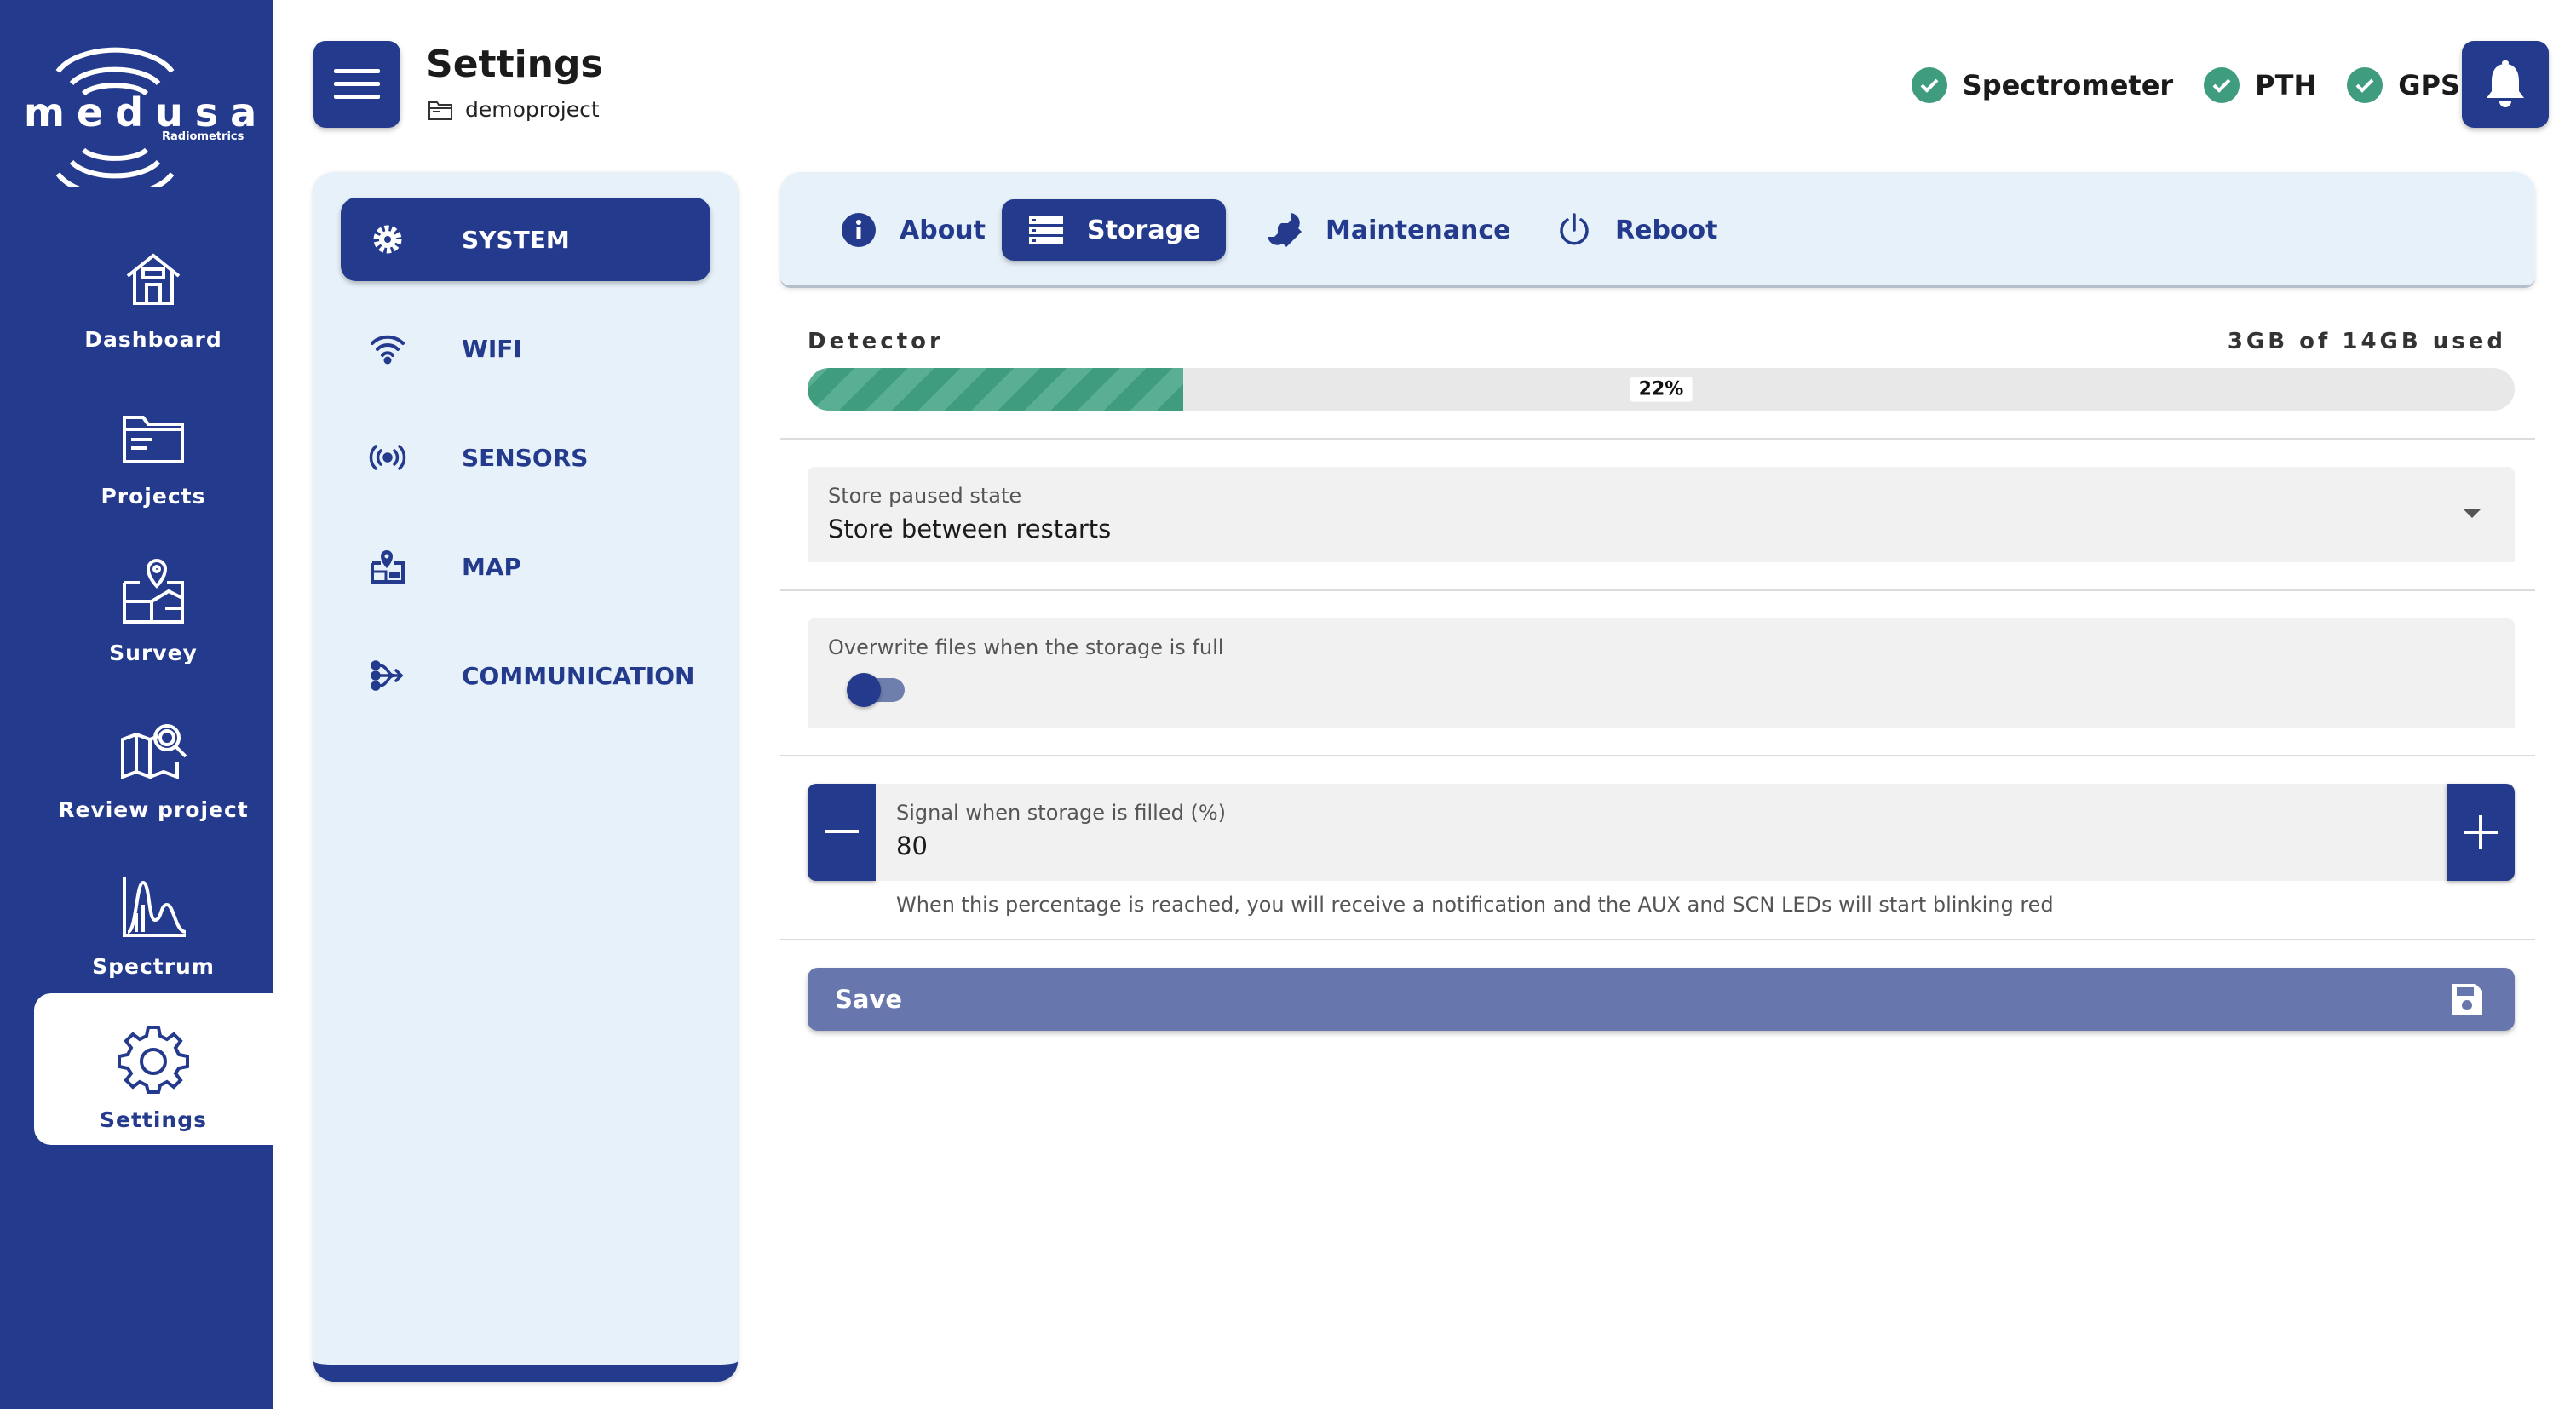 This screenshot has height=1409, width=2576. What do you see at coordinates (153, 339) in the screenshot?
I see `nav-label: Dashboard` at bounding box center [153, 339].